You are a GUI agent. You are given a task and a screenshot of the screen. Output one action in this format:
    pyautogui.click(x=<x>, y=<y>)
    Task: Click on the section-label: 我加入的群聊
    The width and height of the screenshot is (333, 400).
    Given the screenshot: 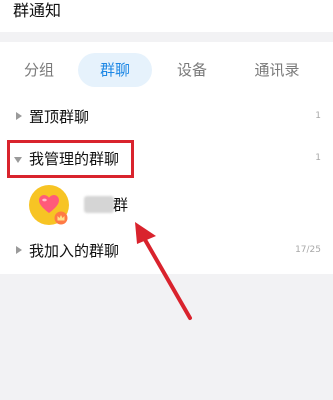 What is the action you would take?
    pyautogui.click(x=74, y=251)
    